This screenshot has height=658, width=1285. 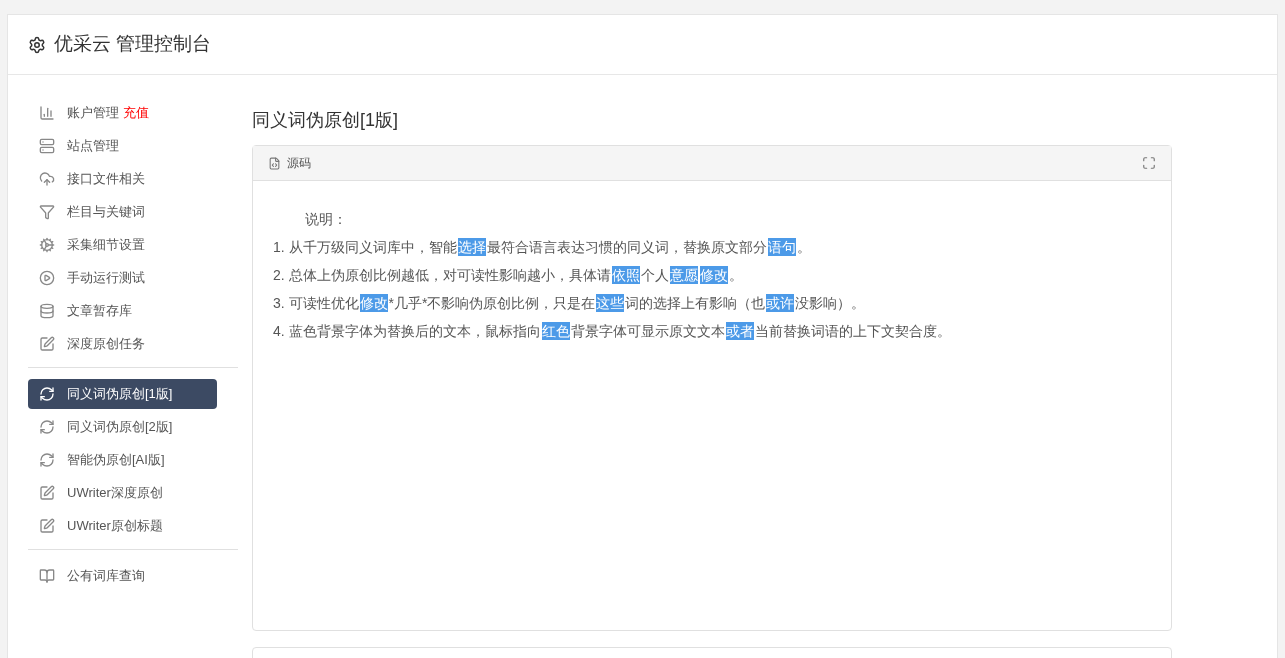 I want to click on server-icon, so click(x=47, y=146).